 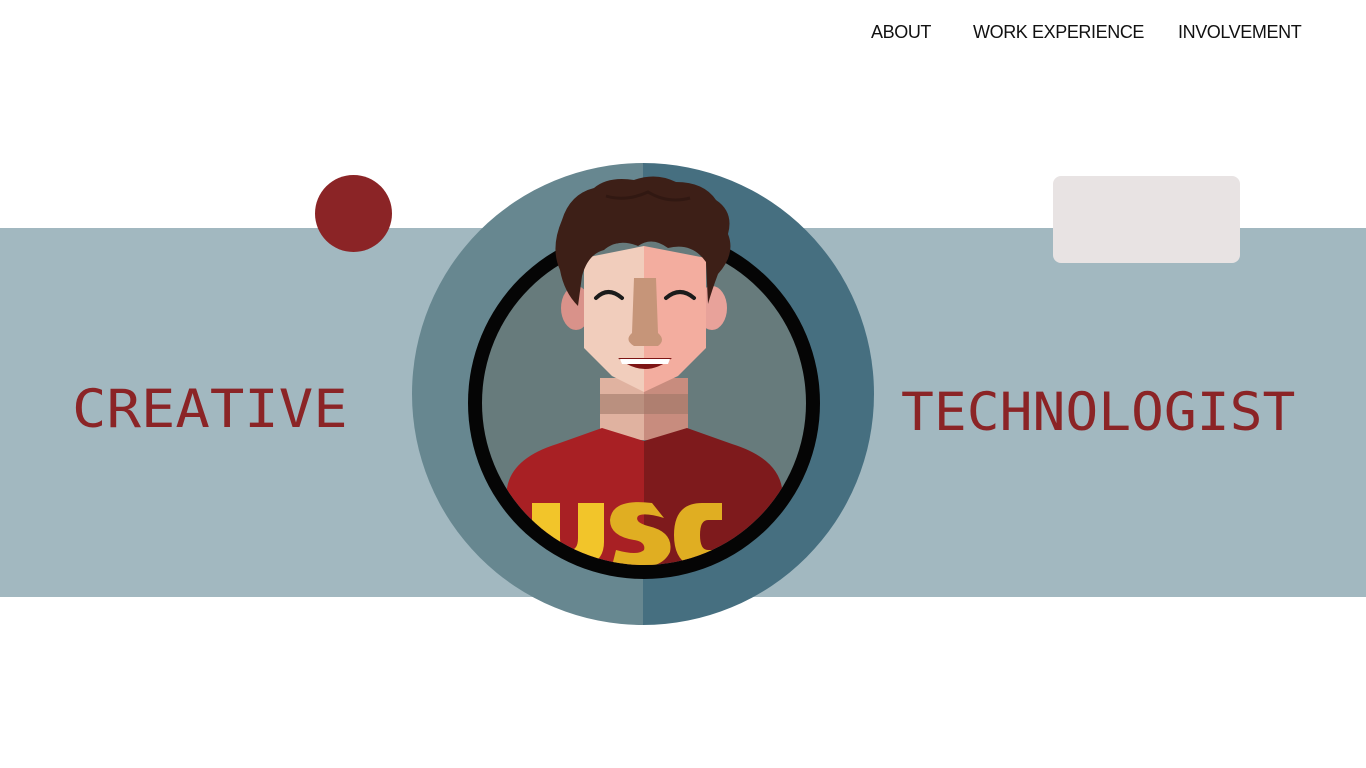 What do you see at coordinates (210, 409) in the screenshot?
I see `hero-word-creative: CREATIVE` at bounding box center [210, 409].